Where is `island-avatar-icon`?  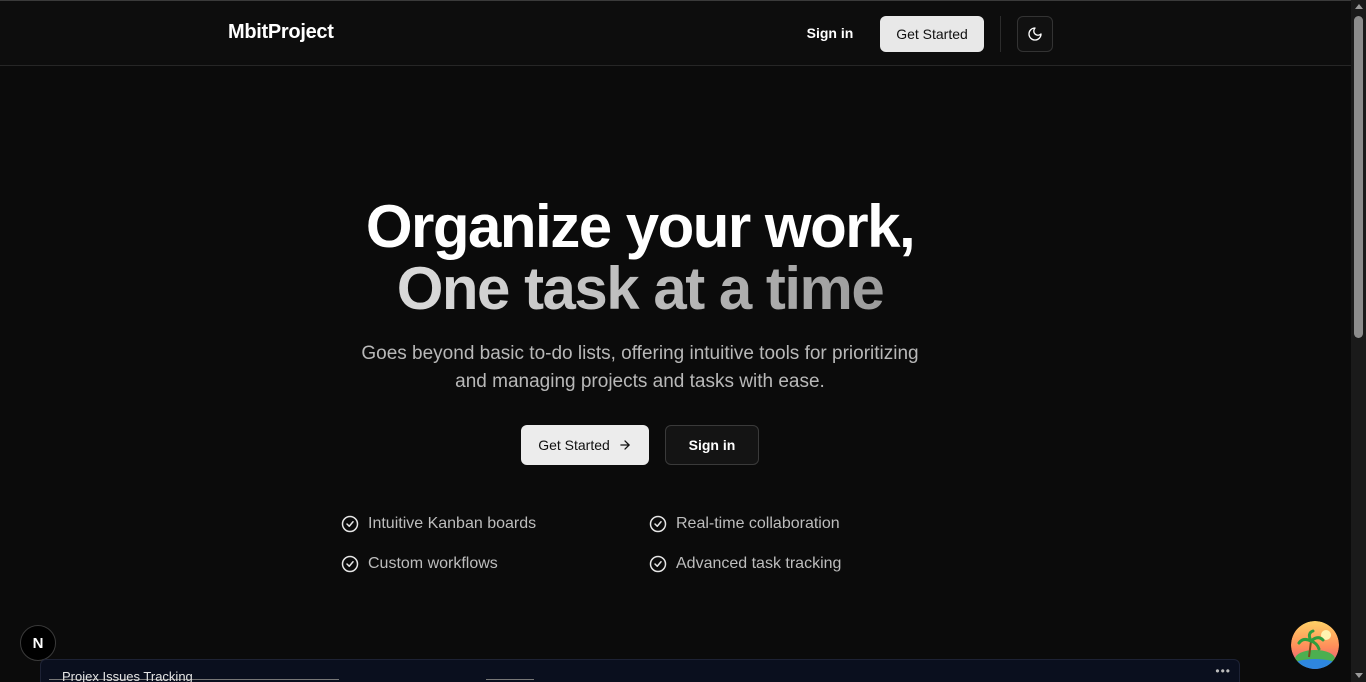 island-avatar-icon is located at coordinates (1315, 645).